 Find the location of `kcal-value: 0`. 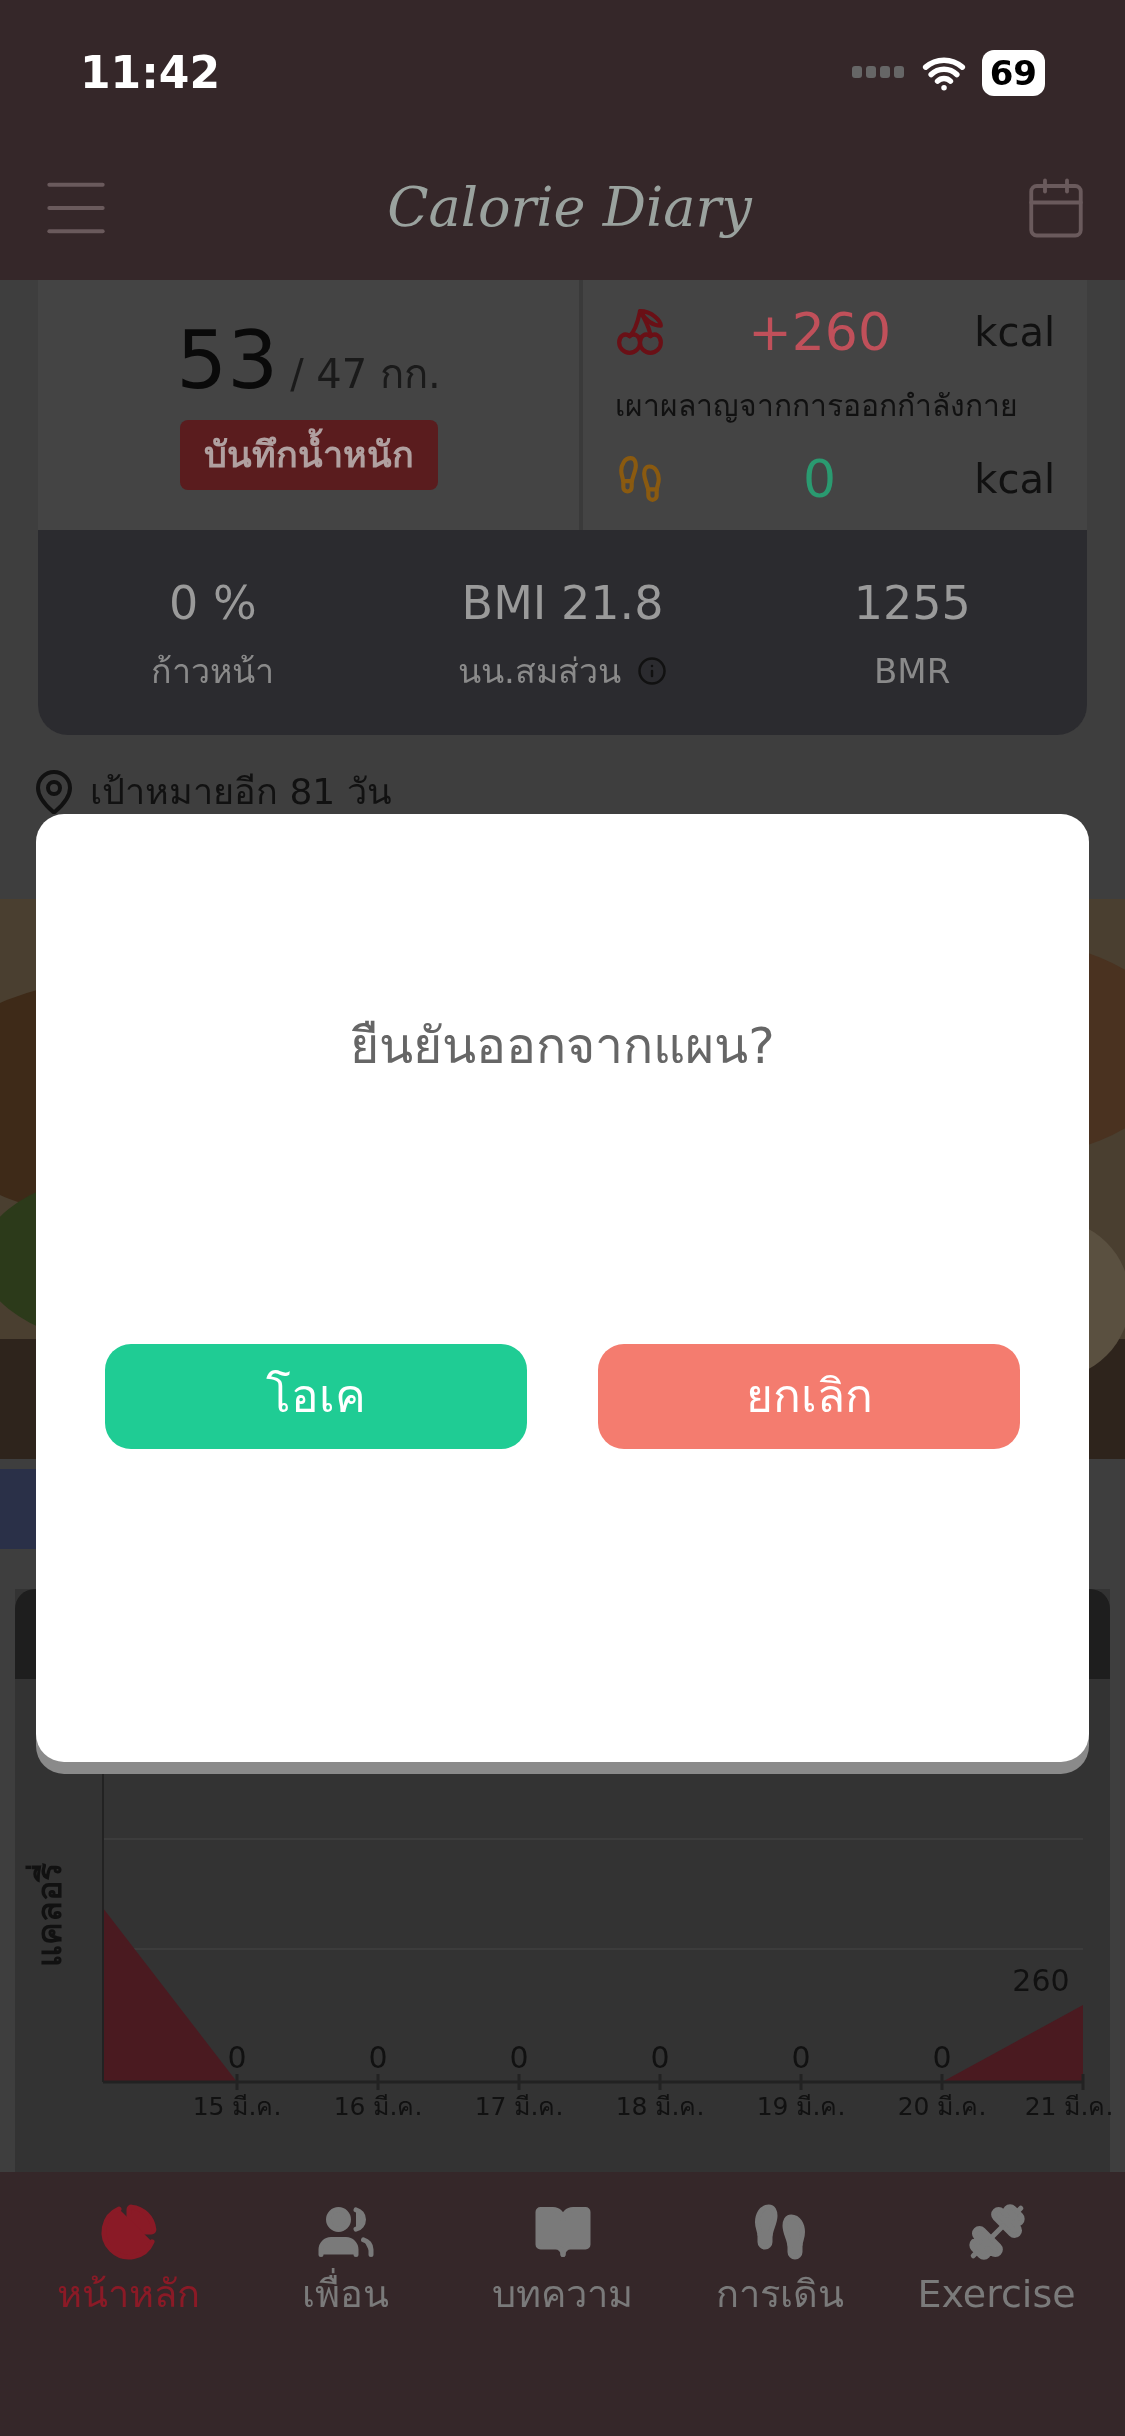

kcal-value: 0 is located at coordinates (820, 479).